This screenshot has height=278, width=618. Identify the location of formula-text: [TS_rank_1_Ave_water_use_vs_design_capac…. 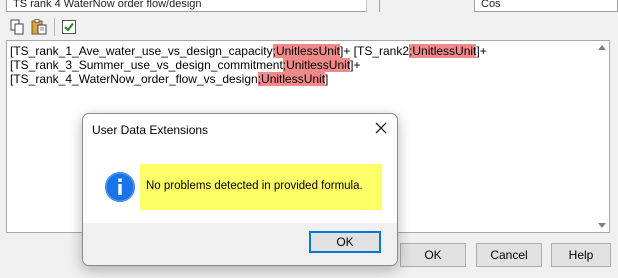
(301, 65).